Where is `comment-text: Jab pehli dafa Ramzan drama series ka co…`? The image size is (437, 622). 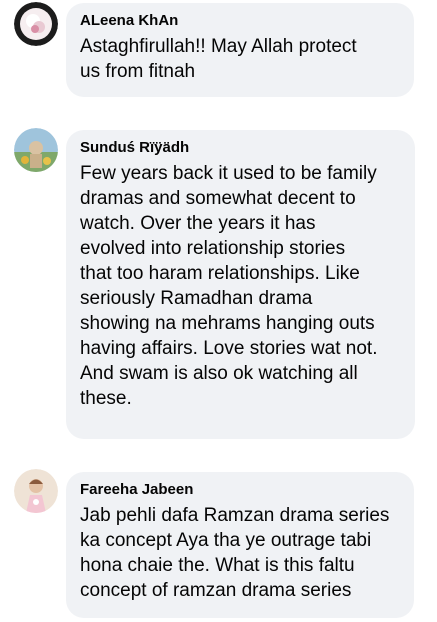 comment-text: Jab pehli dafa Ramzan drama series ka co… is located at coordinates (235, 553).